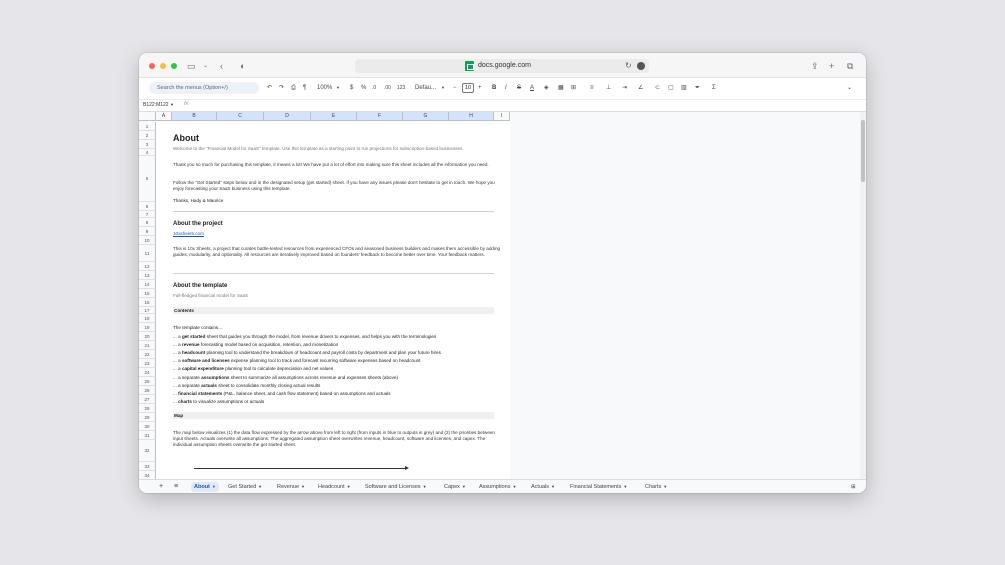  Describe the element at coordinates (543, 487) in the screenshot. I see `sheet-tab-actuals: Actuals ▼` at that location.